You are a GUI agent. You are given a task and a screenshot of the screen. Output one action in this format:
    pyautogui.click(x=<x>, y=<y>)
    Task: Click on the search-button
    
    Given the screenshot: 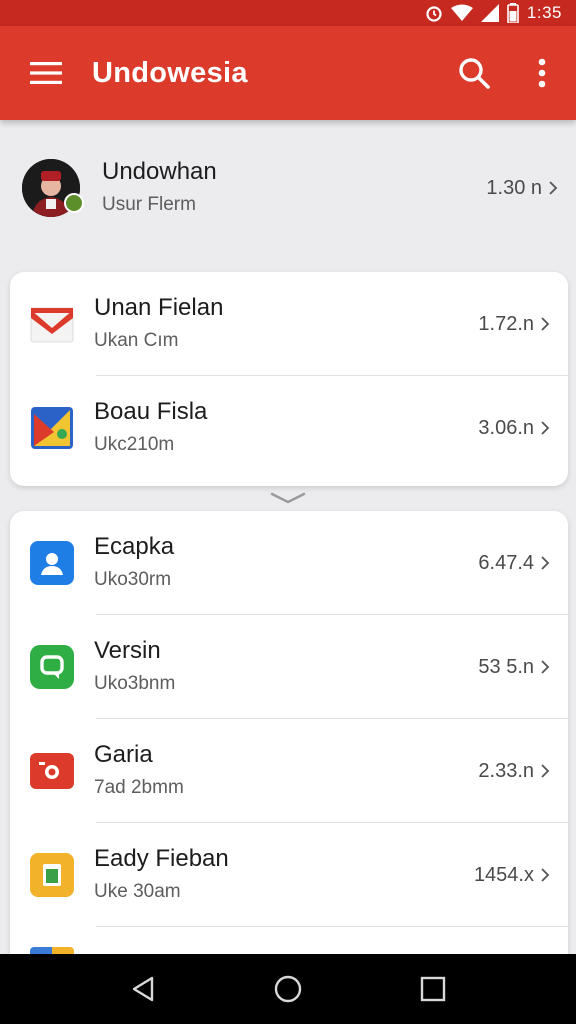 What is the action you would take?
    pyautogui.click(x=474, y=73)
    